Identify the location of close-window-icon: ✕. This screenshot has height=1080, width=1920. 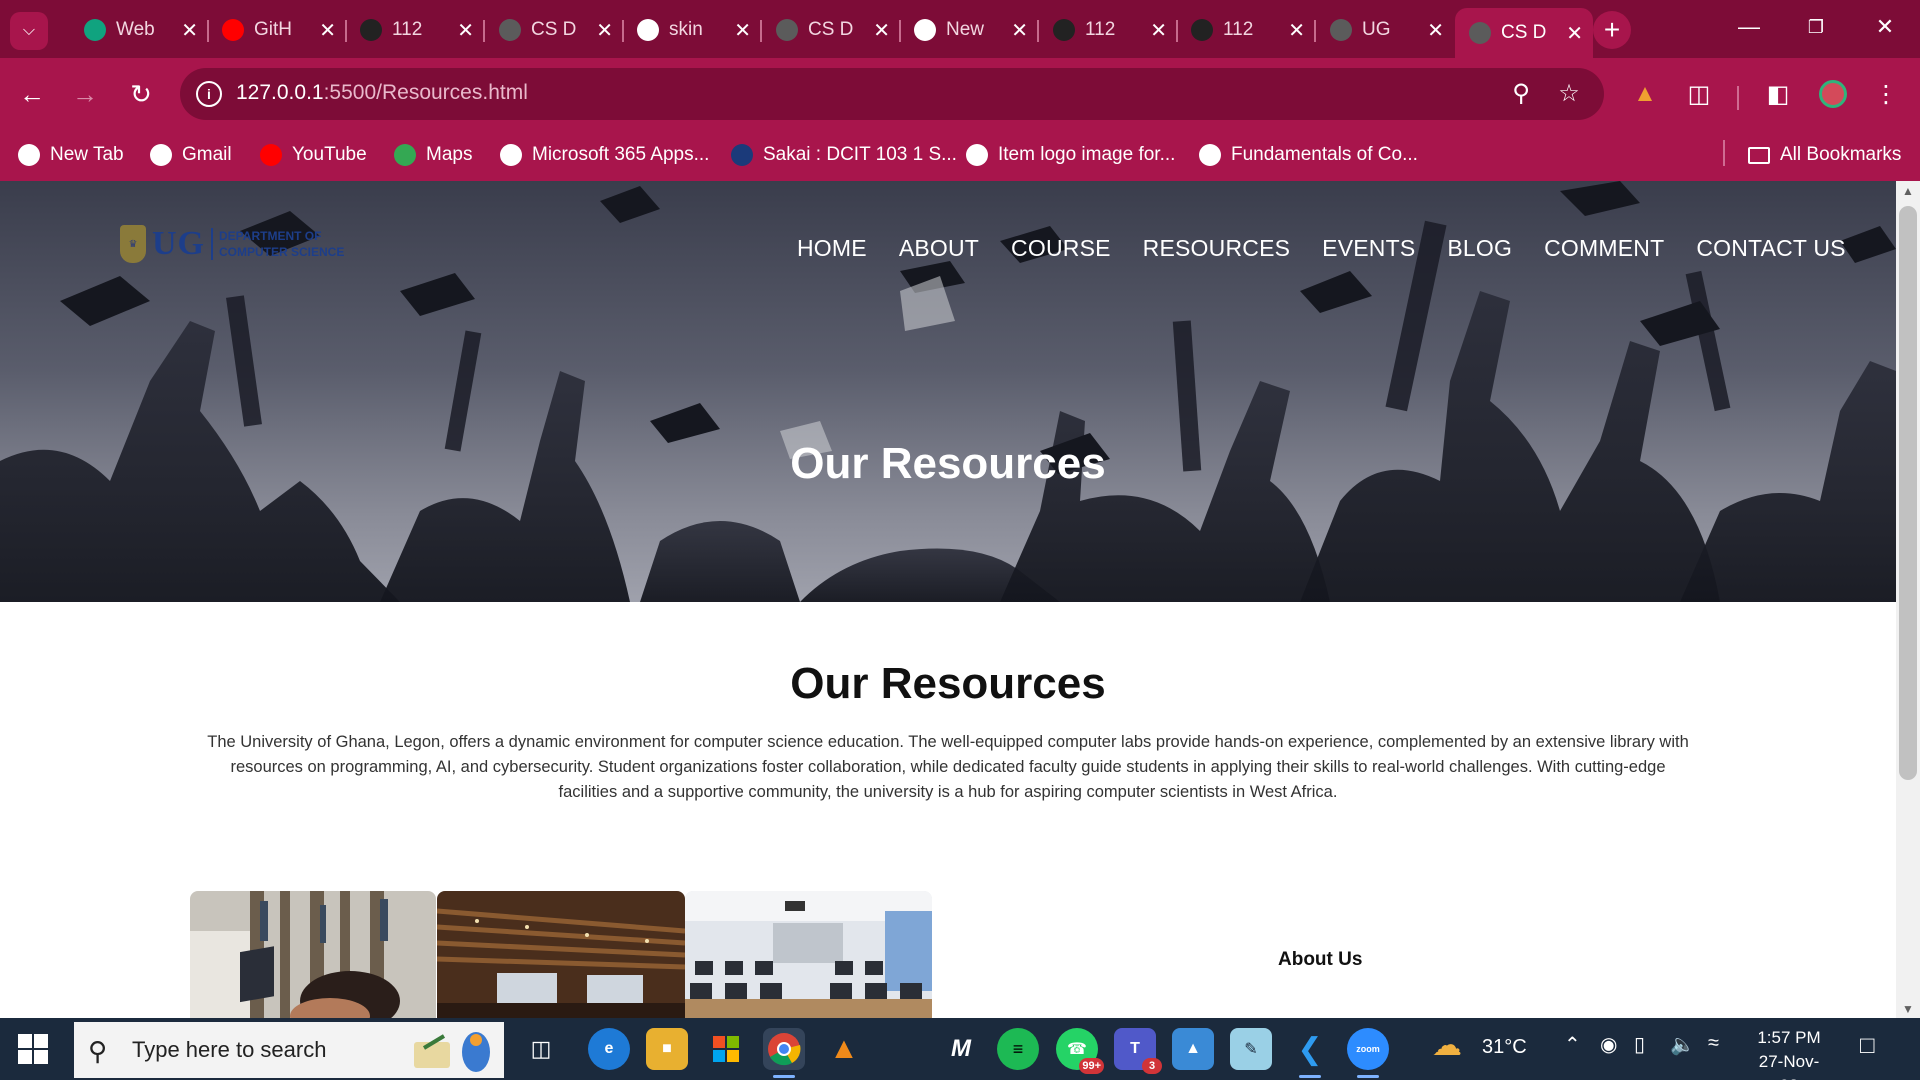
(1885, 27).